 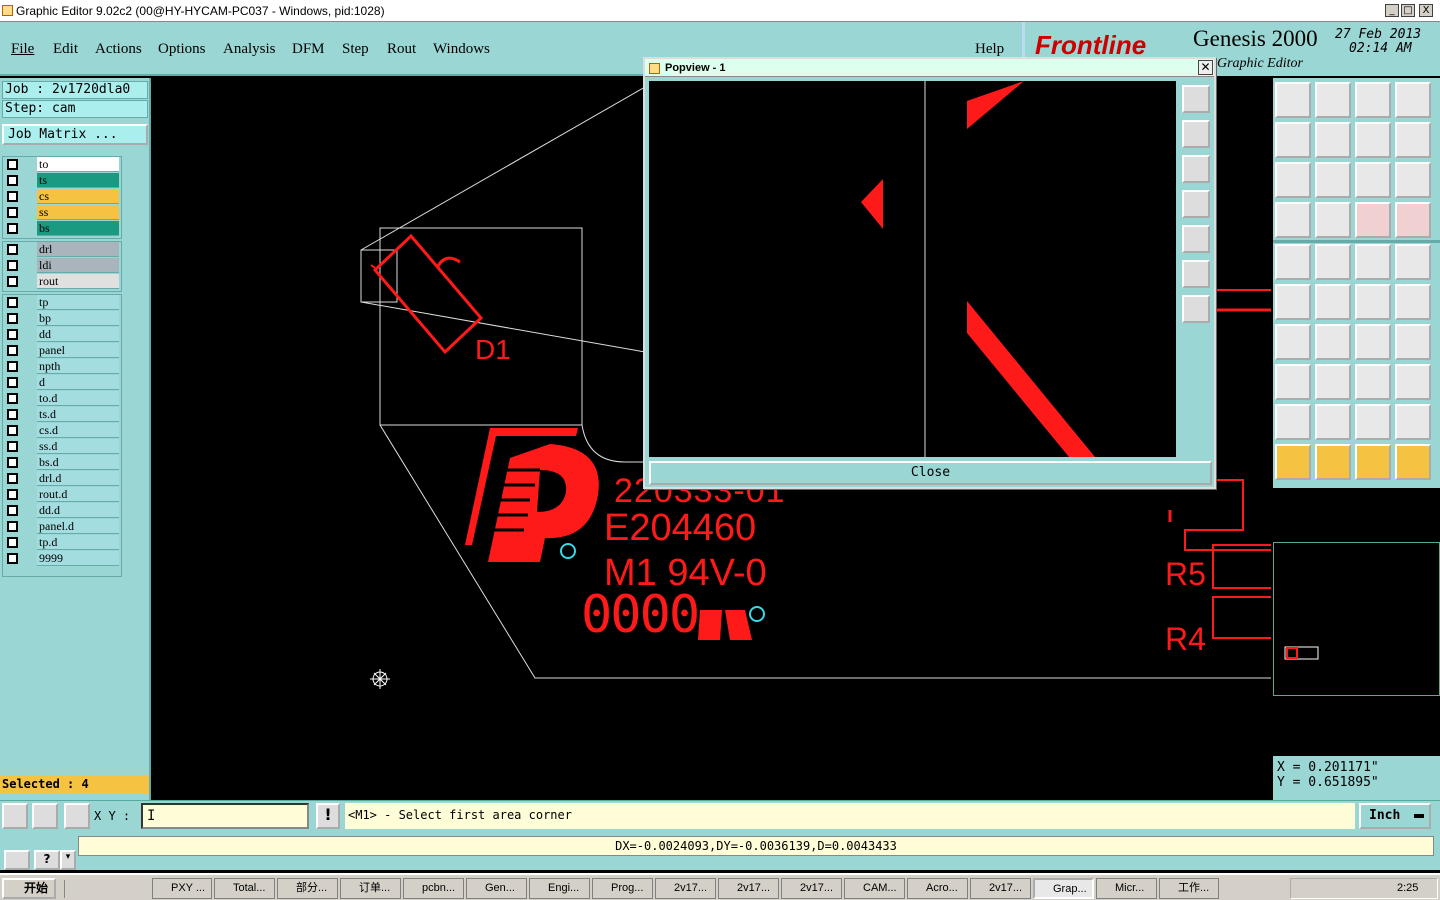 I want to click on menu-rout: Rout, so click(x=401, y=49).